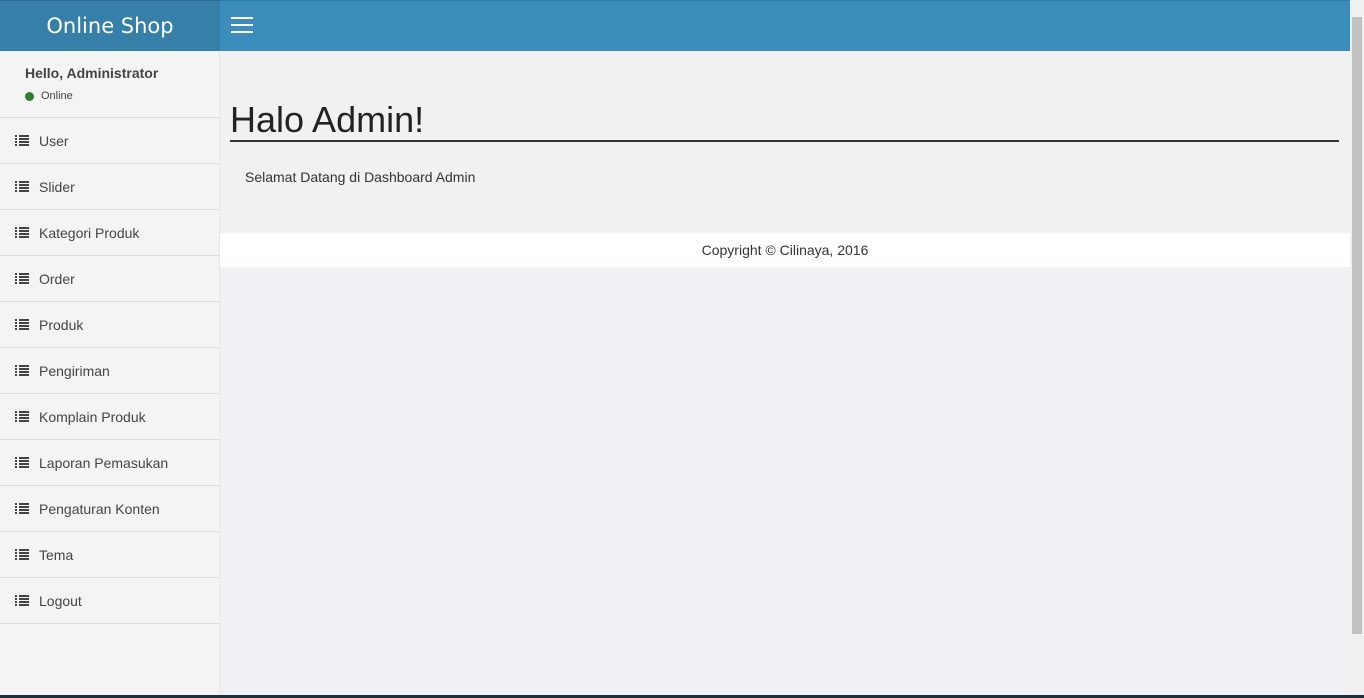 The height and width of the screenshot is (698, 1364). I want to click on scrollbar-thumb, so click(1357, 325).